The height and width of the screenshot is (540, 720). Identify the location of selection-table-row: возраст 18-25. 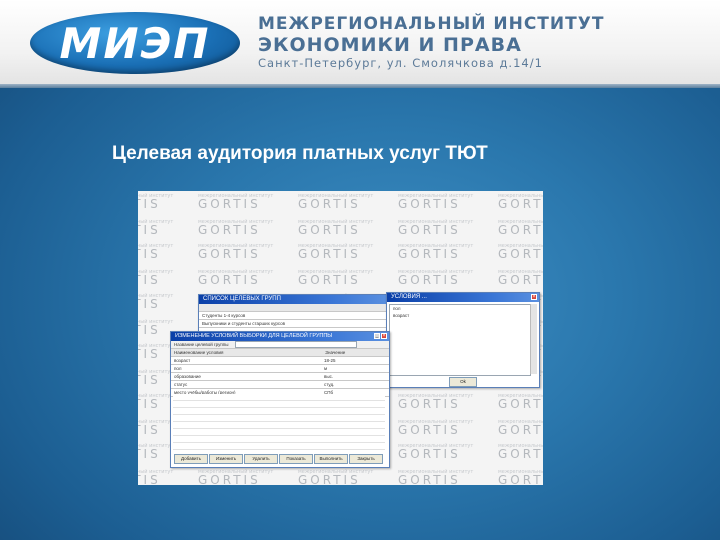
(280, 361).